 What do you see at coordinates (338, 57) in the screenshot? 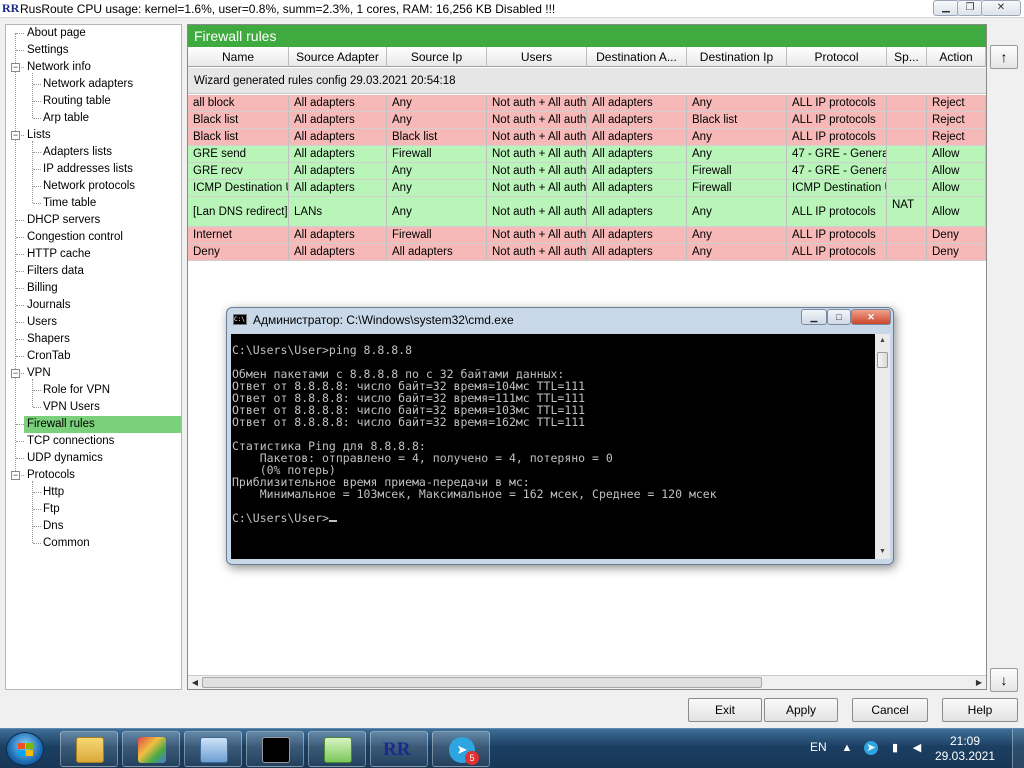
I see `column-header: Source Adapter` at bounding box center [338, 57].